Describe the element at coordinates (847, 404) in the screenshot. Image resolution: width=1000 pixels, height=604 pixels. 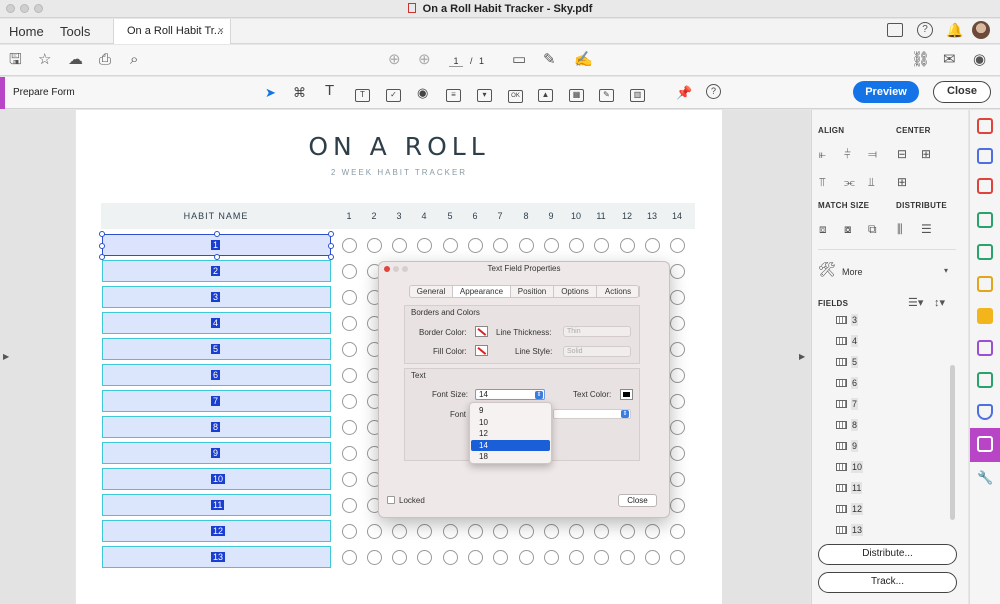
I see `field-list-item: 7` at that location.